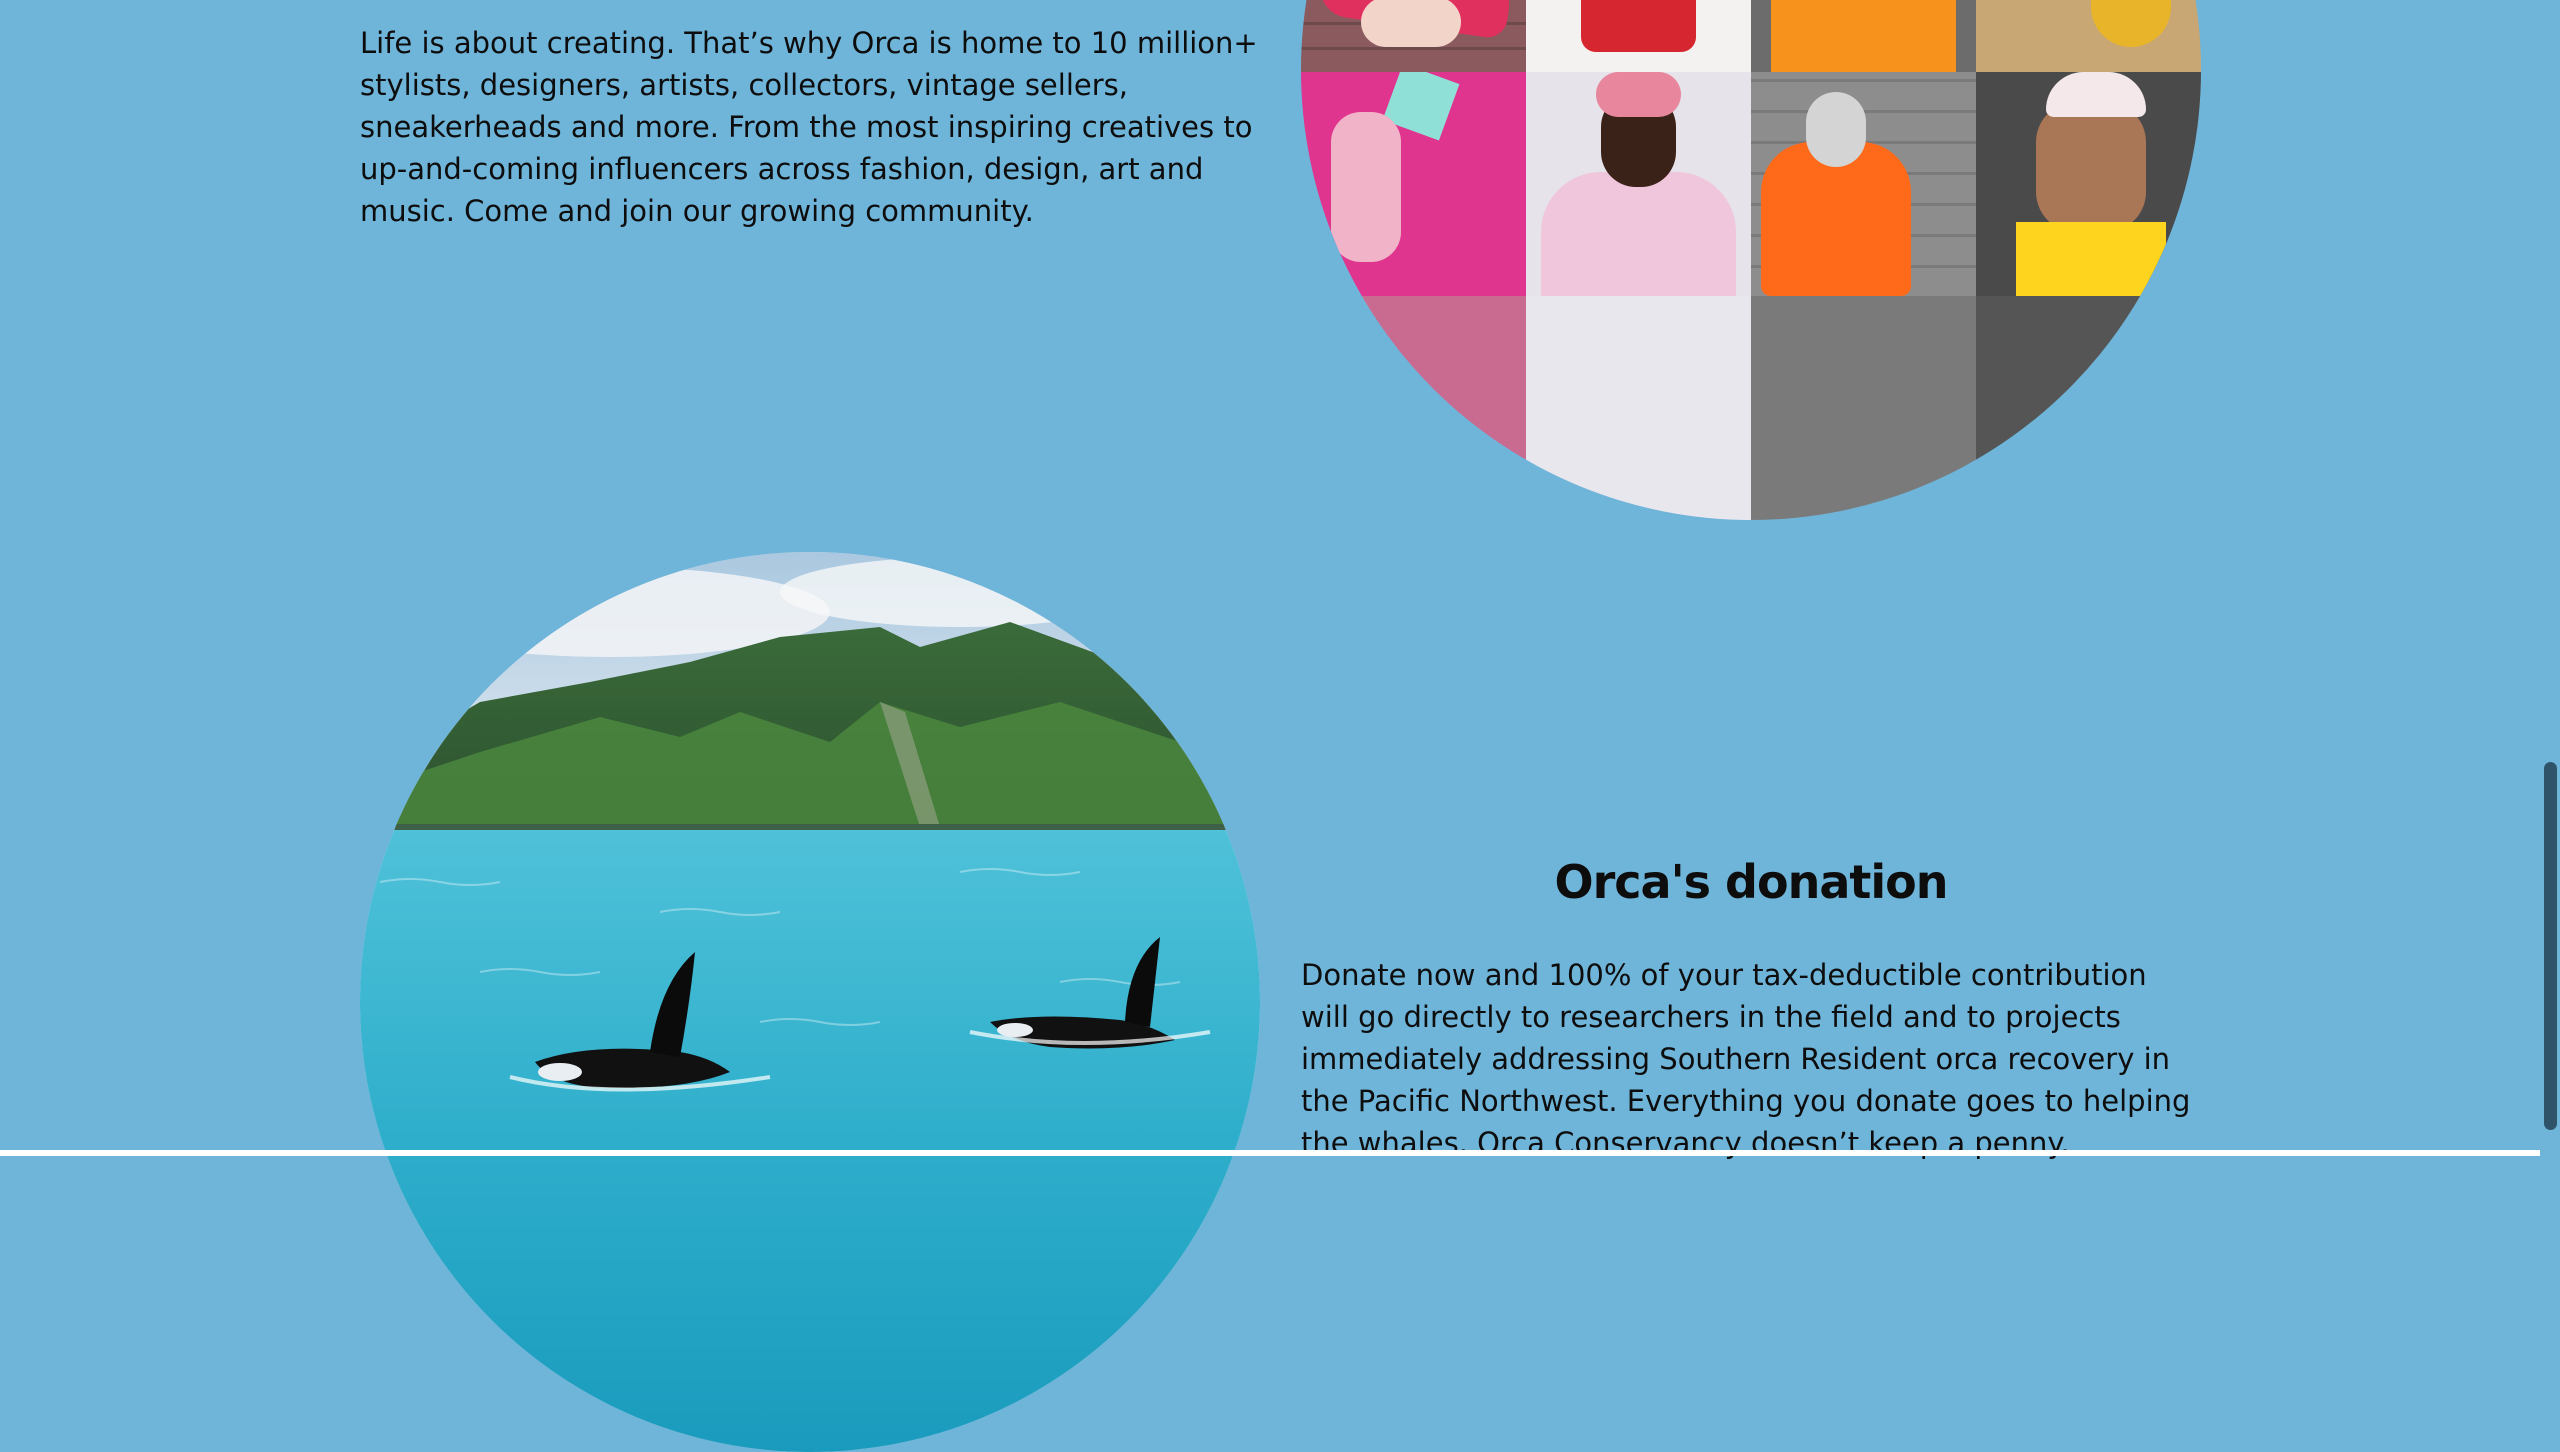  What do you see at coordinates (2088, 36) in the screenshot?
I see `mosaic-photo-rooftop-skirt` at bounding box center [2088, 36].